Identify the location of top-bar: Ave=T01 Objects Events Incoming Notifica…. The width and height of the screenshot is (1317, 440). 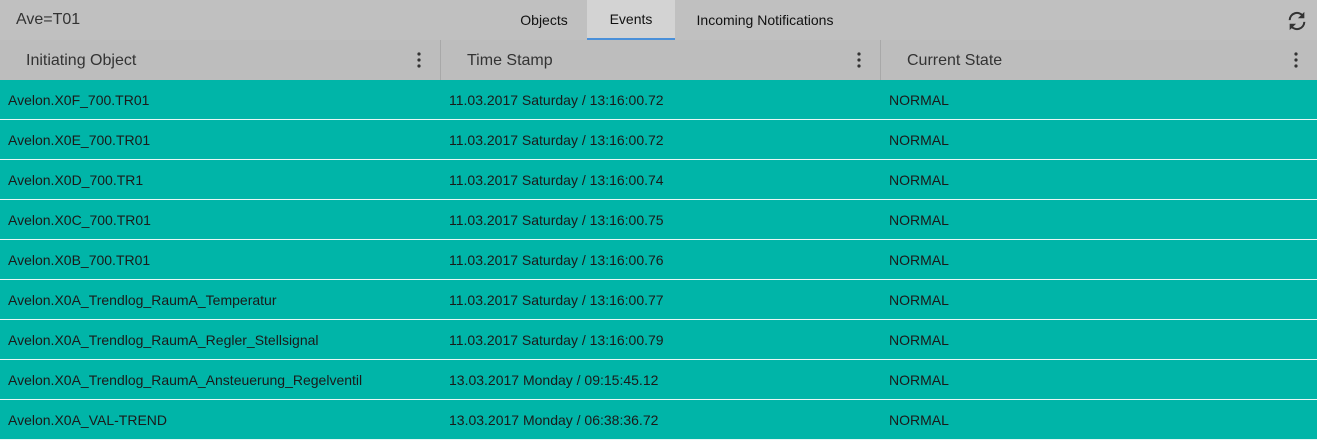
(658, 20).